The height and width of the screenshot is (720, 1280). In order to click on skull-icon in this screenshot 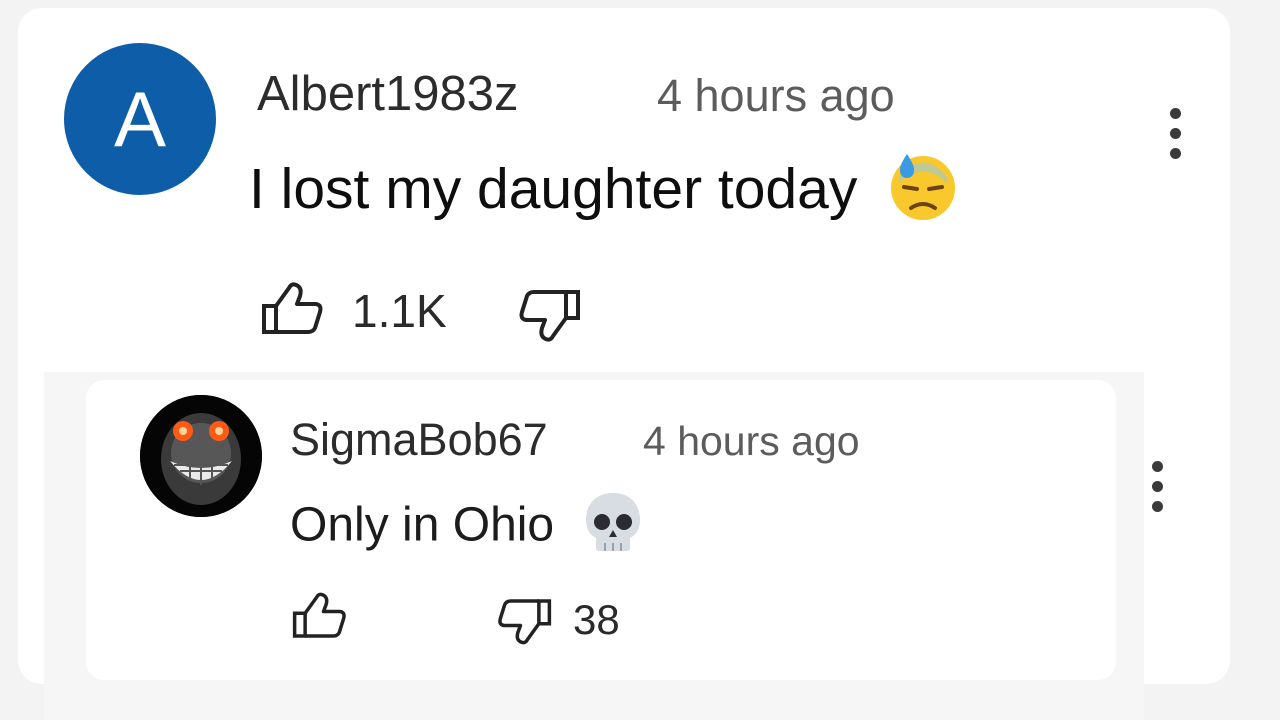, I will do `click(613, 528)`.